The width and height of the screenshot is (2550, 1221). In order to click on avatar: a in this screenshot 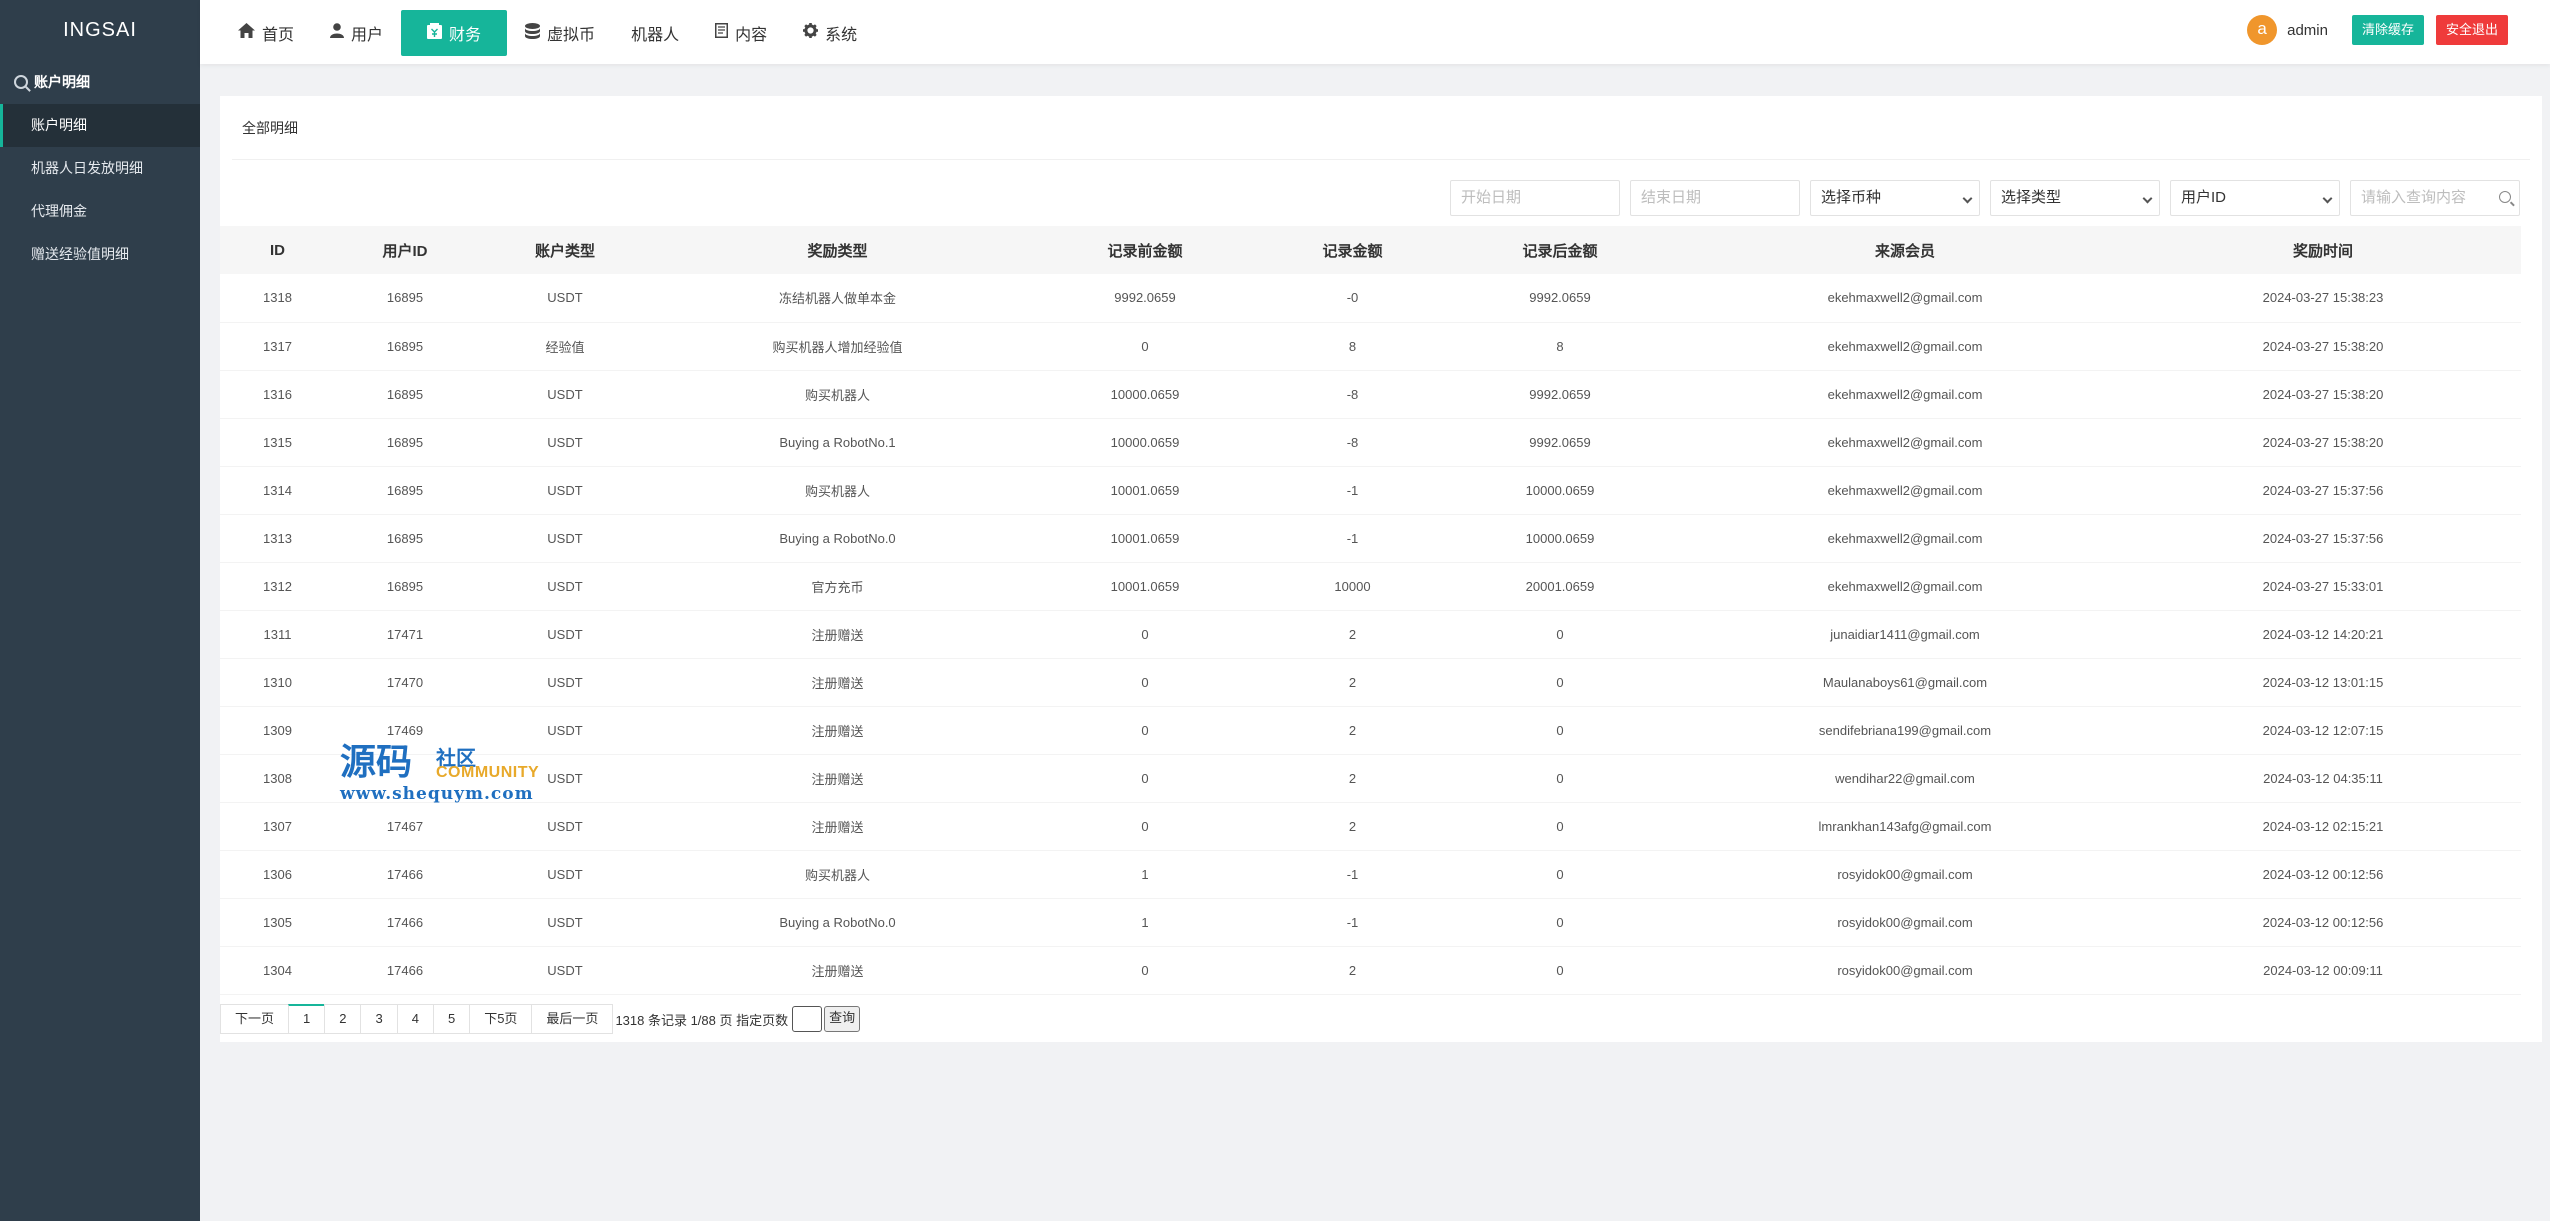, I will do `click(2262, 30)`.